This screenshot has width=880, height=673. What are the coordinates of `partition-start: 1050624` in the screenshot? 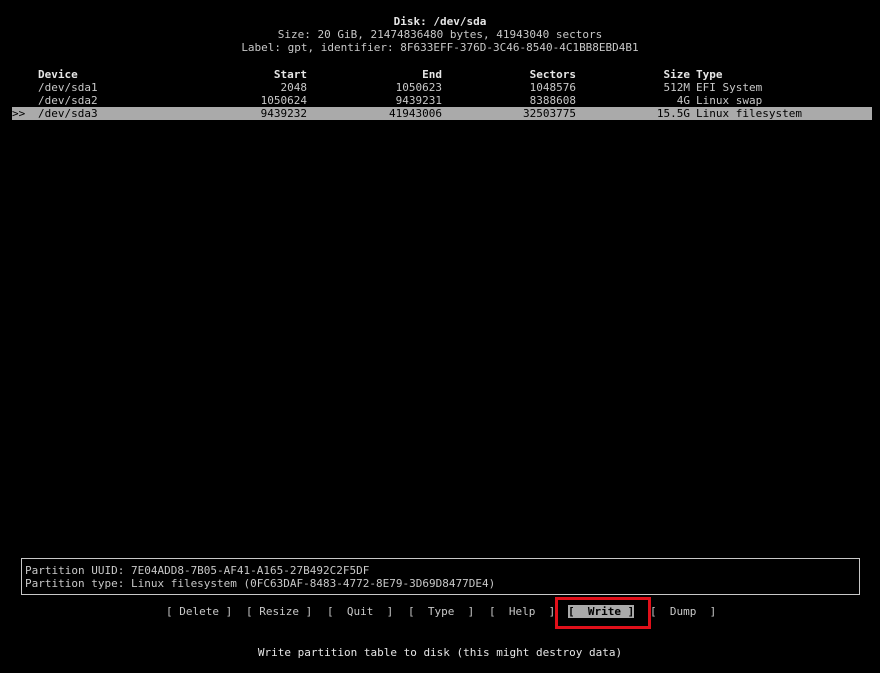 It's located at (283, 100).